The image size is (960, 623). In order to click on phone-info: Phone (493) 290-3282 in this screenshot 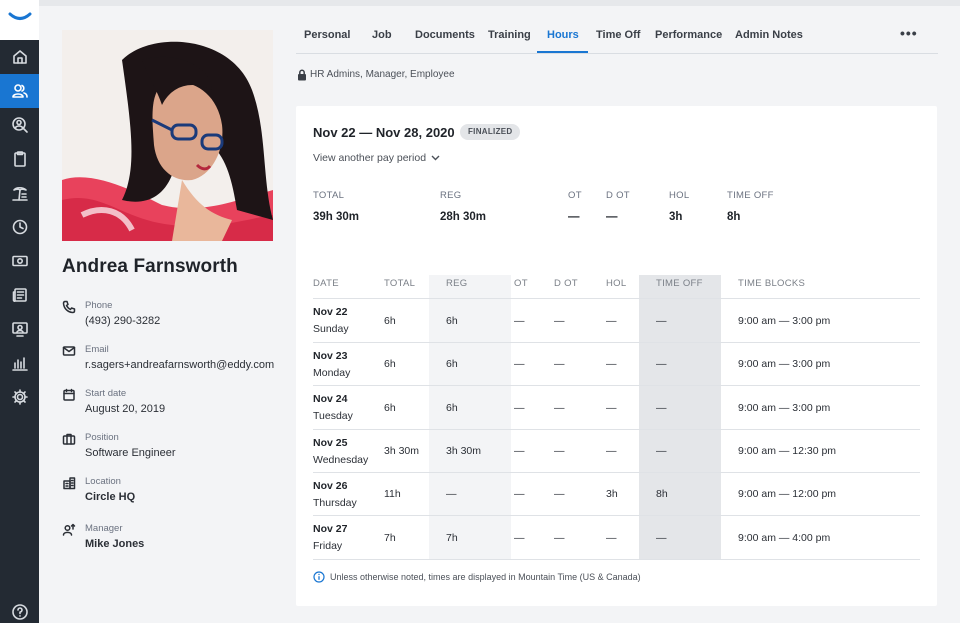, I will do `click(172, 315)`.